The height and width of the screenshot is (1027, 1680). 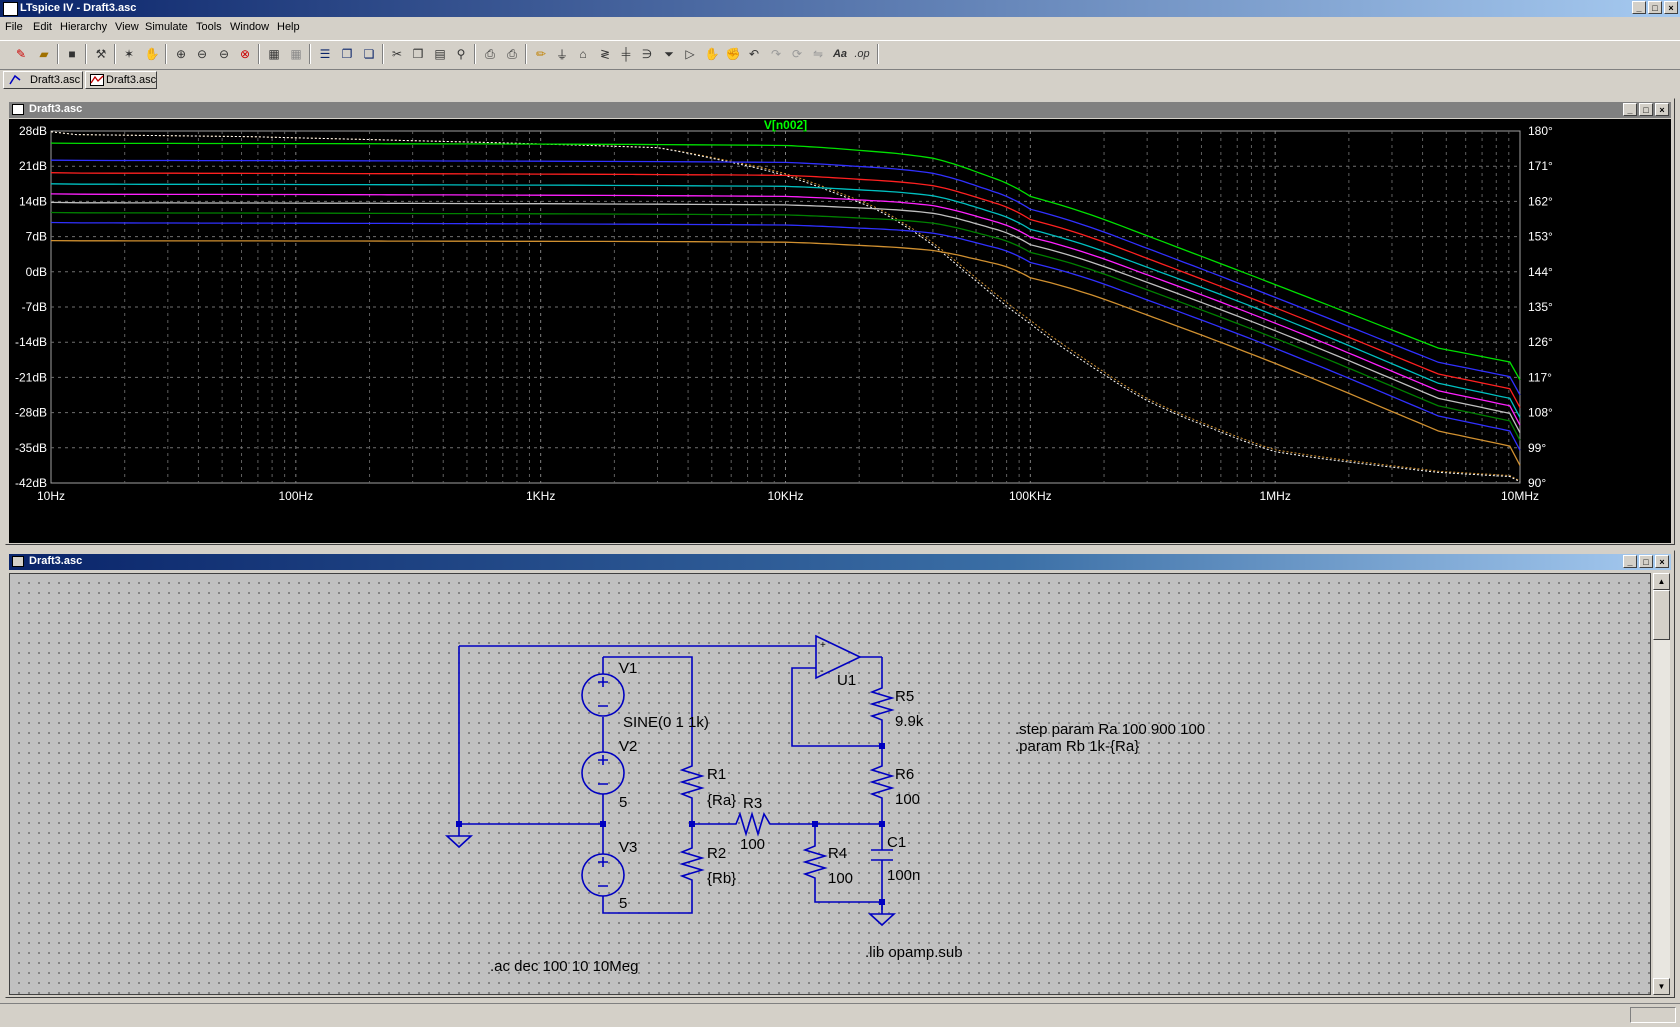 What do you see at coordinates (721, 878) in the screenshot?
I see `r2-value: {Rb}` at bounding box center [721, 878].